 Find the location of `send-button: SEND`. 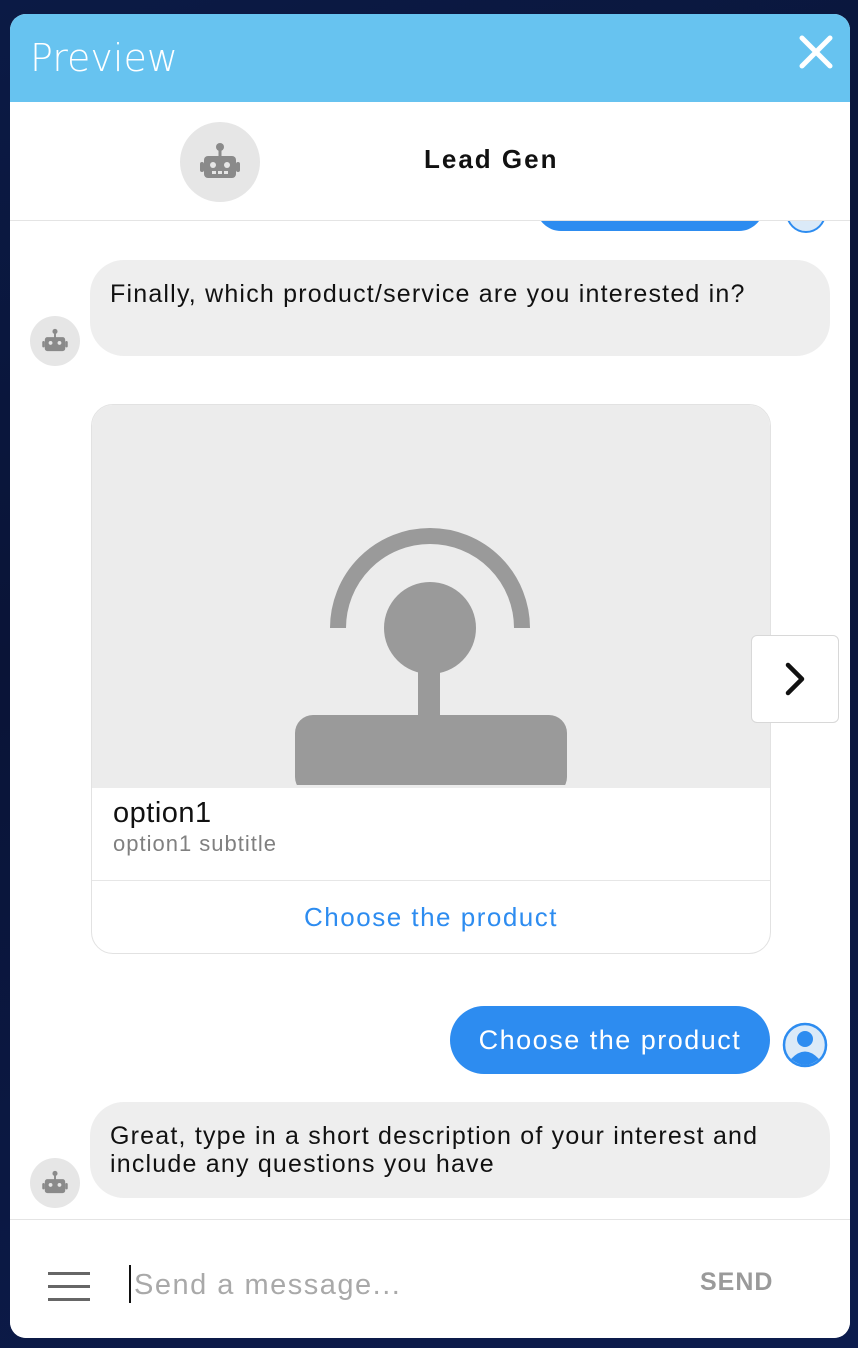

send-button: SEND is located at coordinates (736, 1282).